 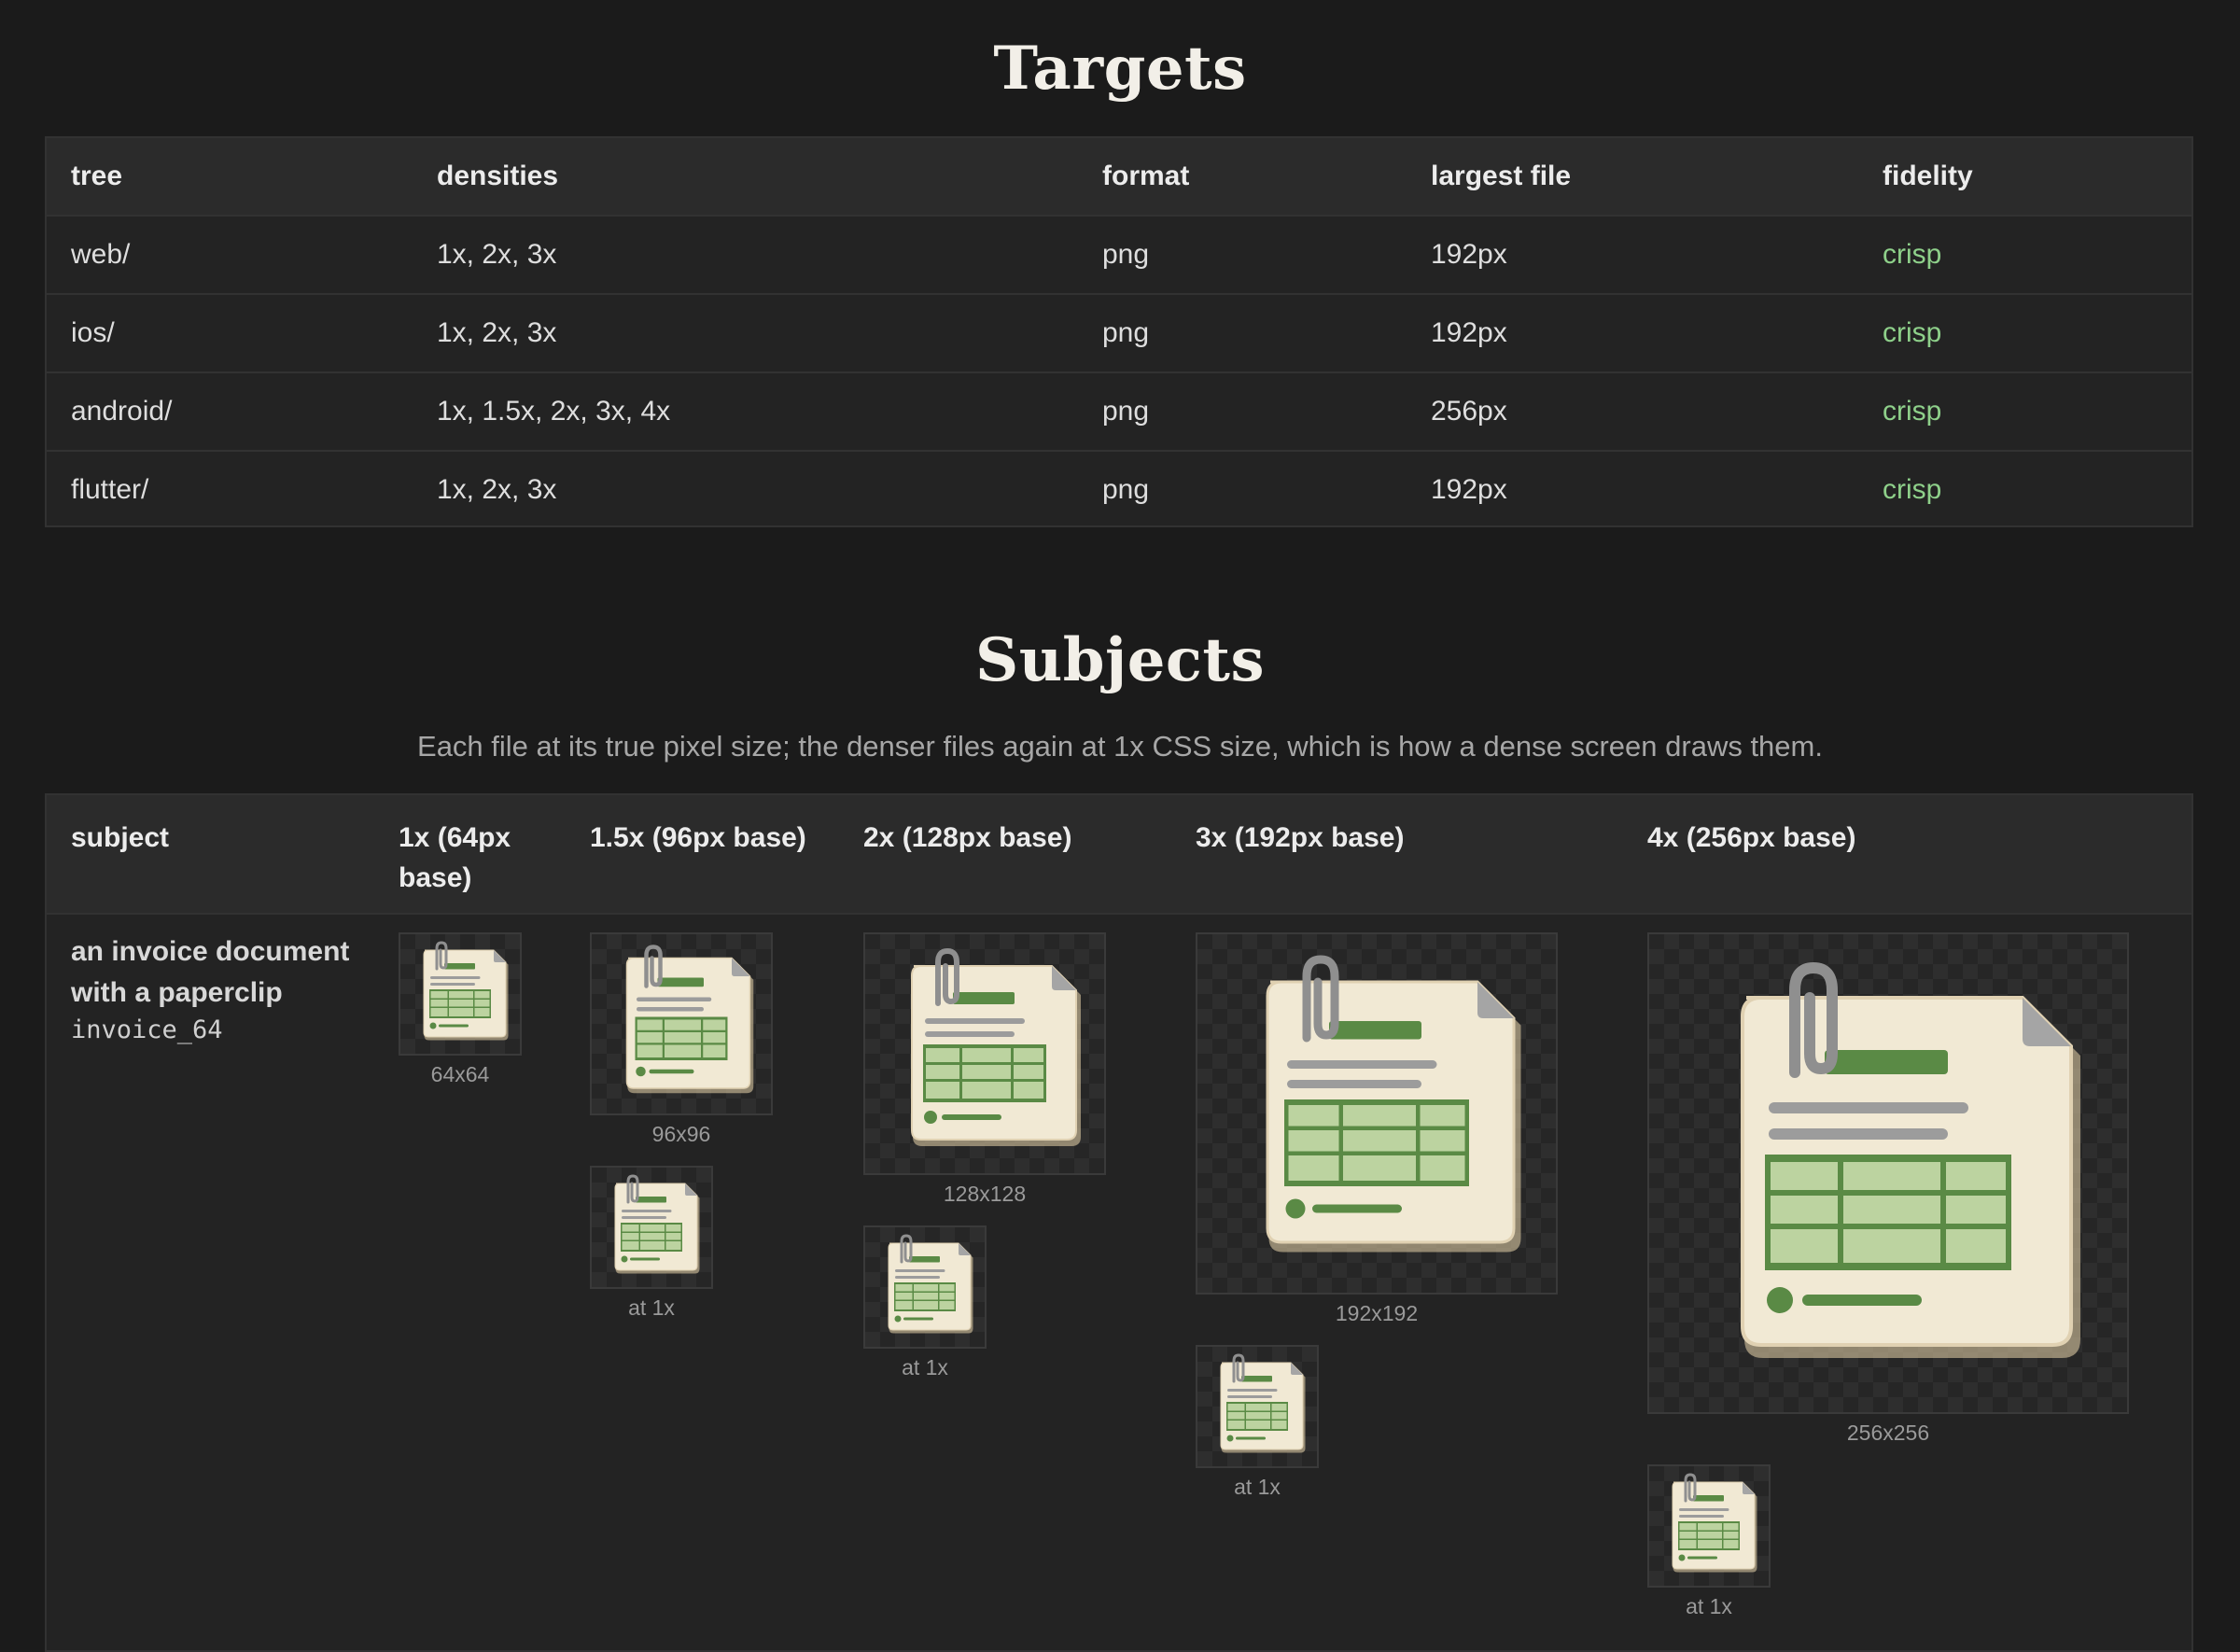 What do you see at coordinates (230, 412) in the screenshot?
I see `cell-tree: android/` at bounding box center [230, 412].